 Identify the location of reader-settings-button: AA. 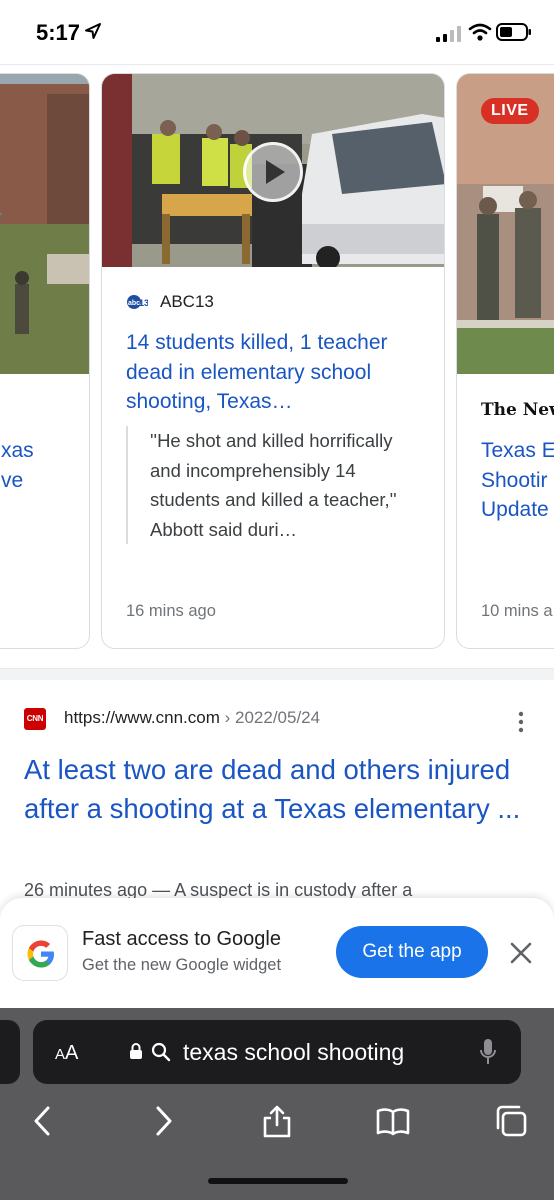
(66, 1053).